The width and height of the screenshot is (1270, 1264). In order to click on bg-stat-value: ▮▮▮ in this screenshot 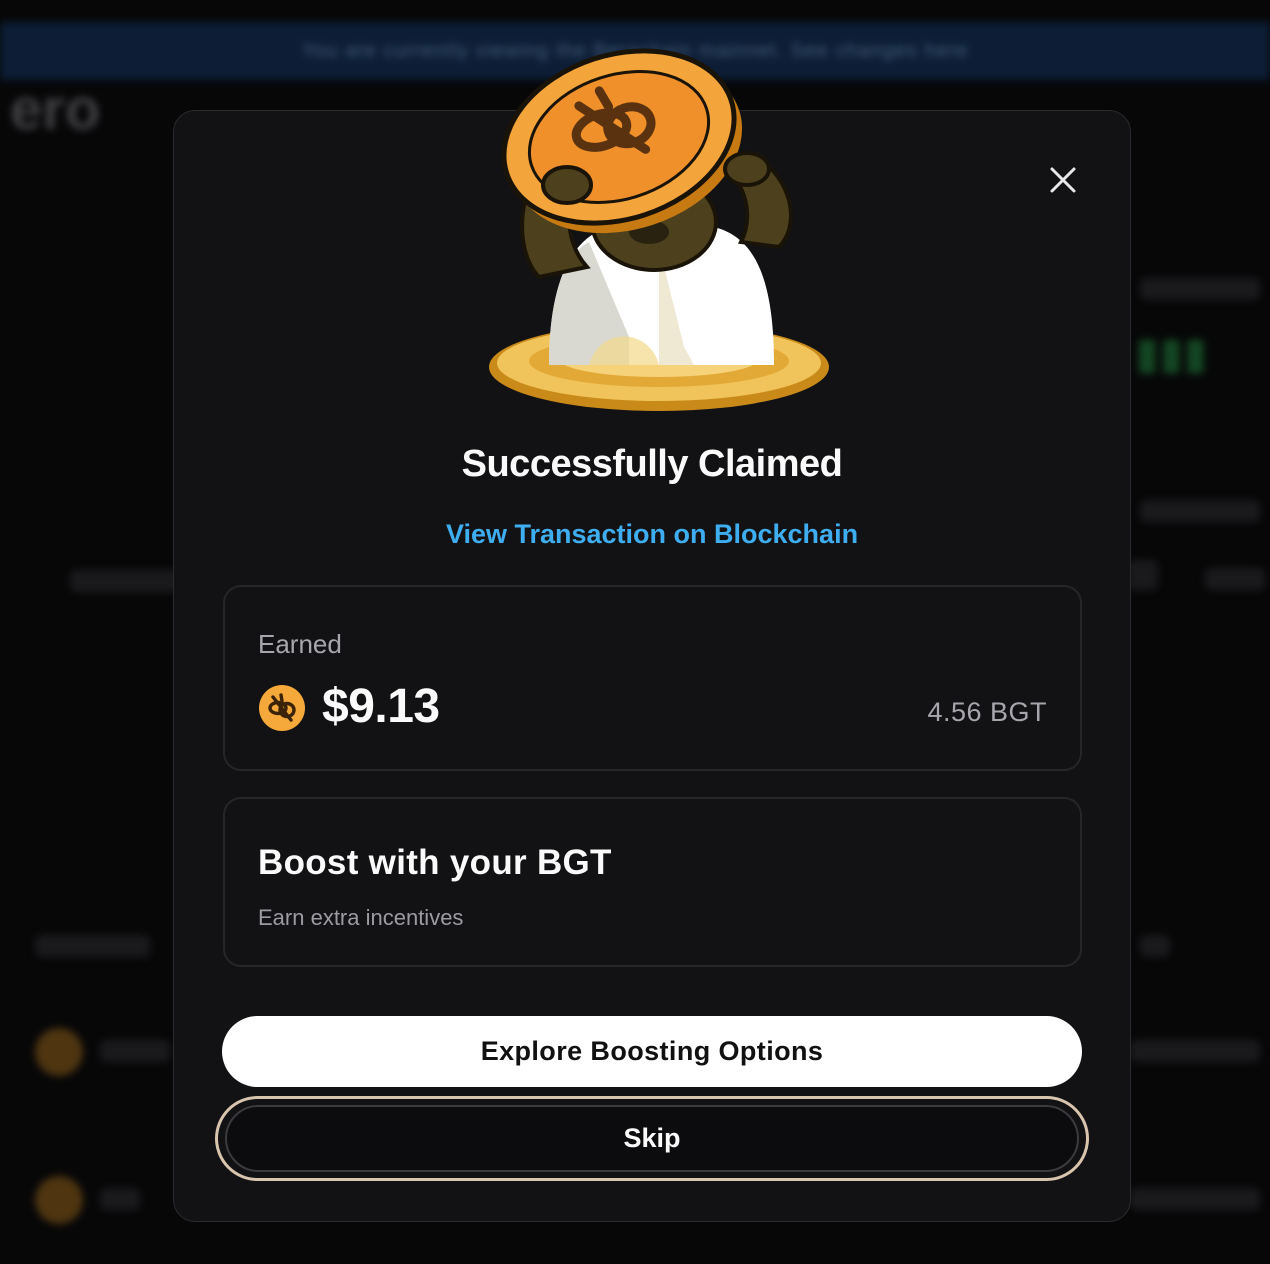, I will do `click(1171, 353)`.